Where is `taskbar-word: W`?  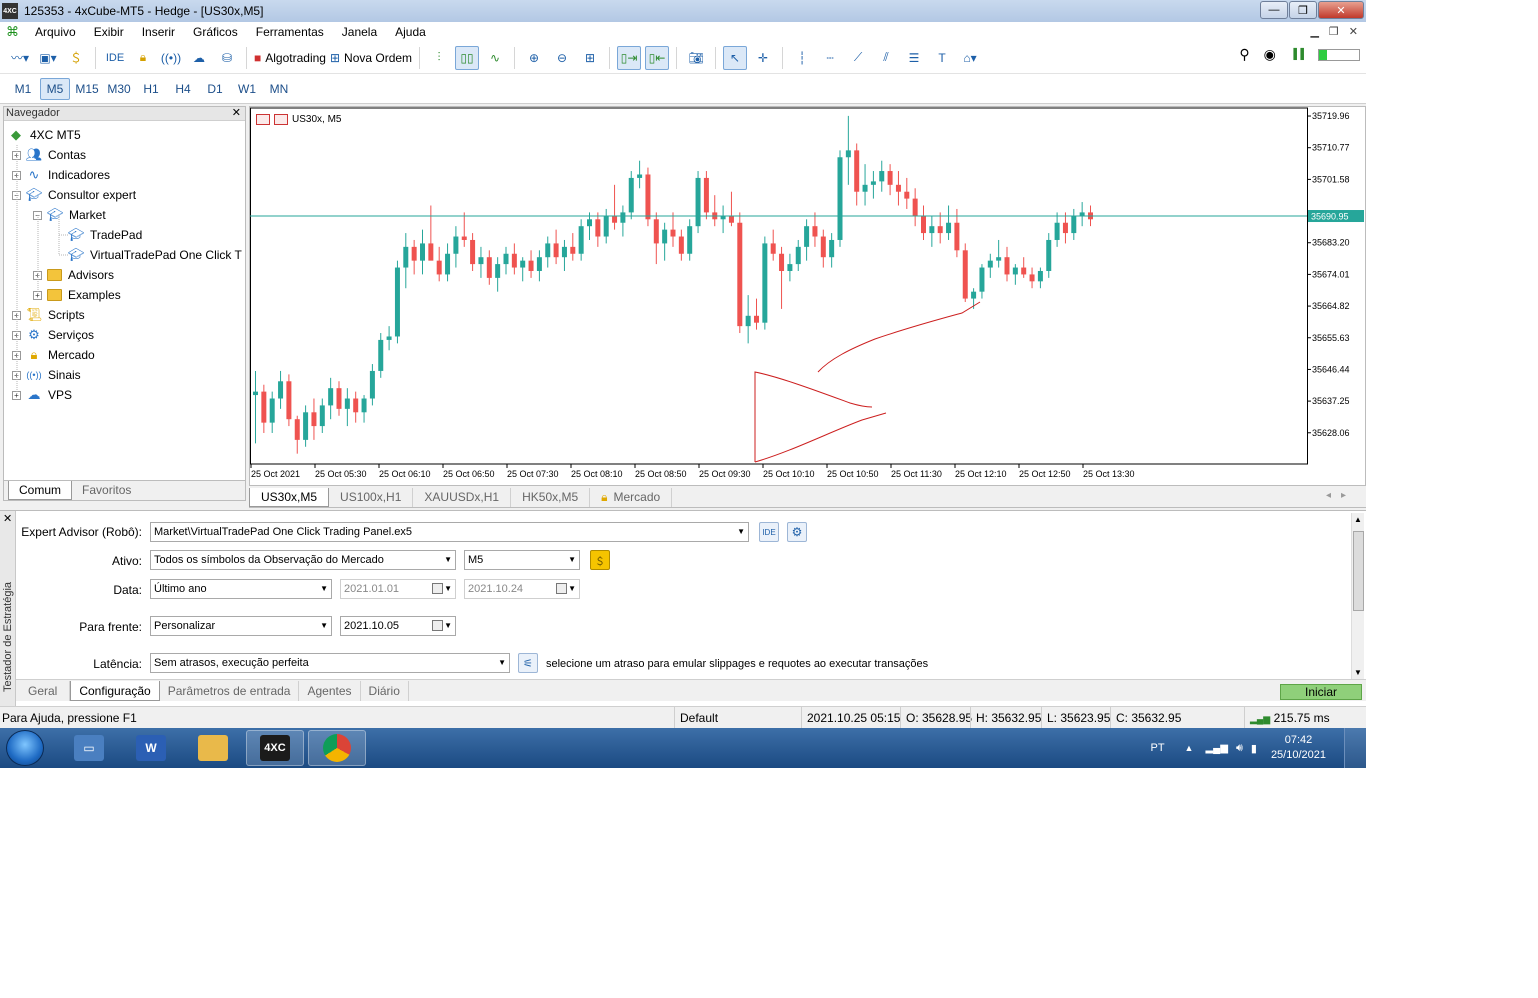 taskbar-word: W is located at coordinates (151, 748).